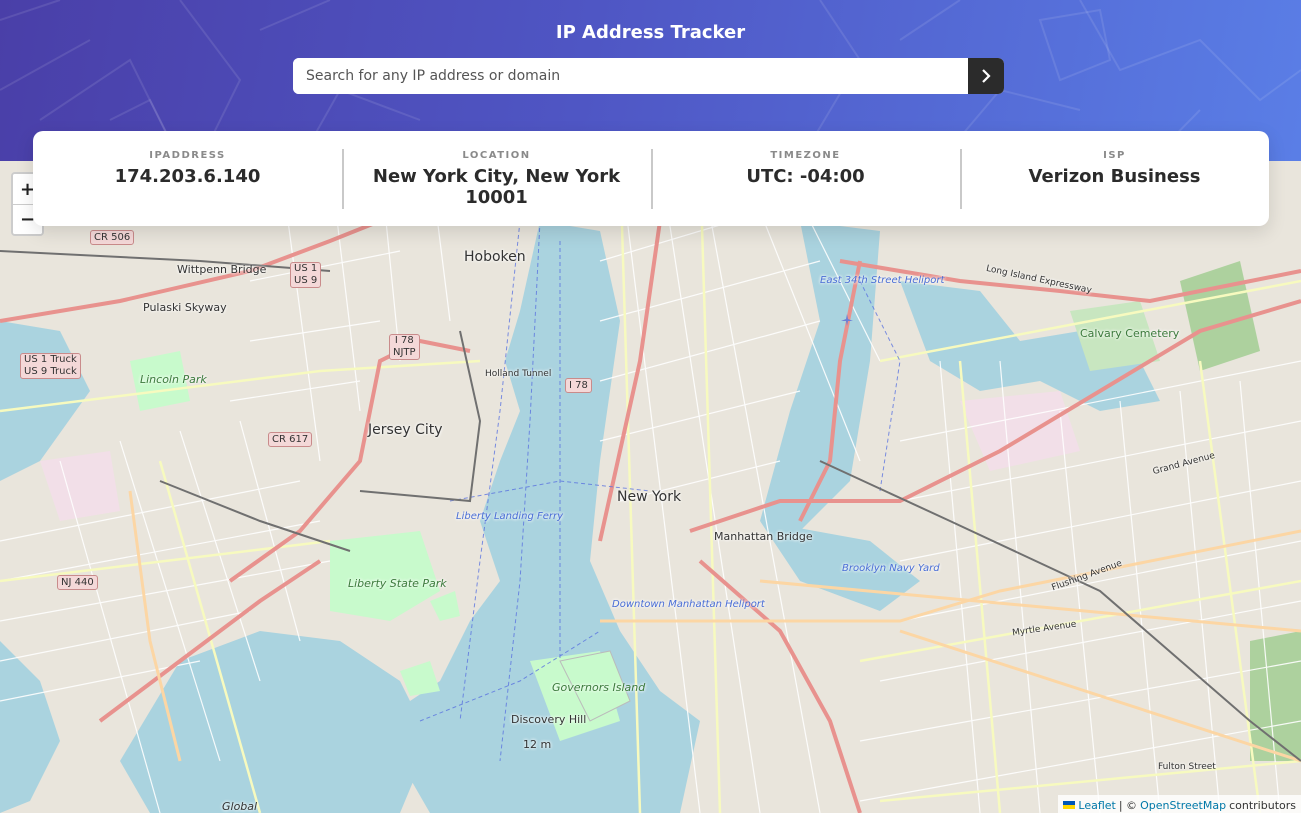  Describe the element at coordinates (1187, 767) in the screenshot. I see `map-label-fulton-street: Fulton Street` at that location.